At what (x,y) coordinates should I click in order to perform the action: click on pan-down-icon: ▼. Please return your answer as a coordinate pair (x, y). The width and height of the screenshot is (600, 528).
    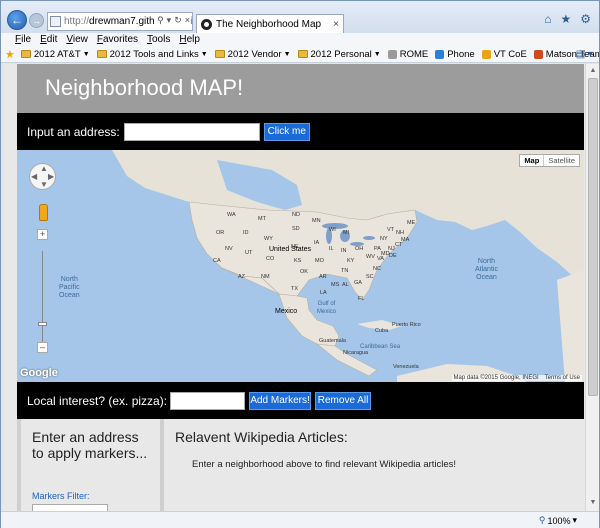
    Looking at the image, I should click on (44, 184).